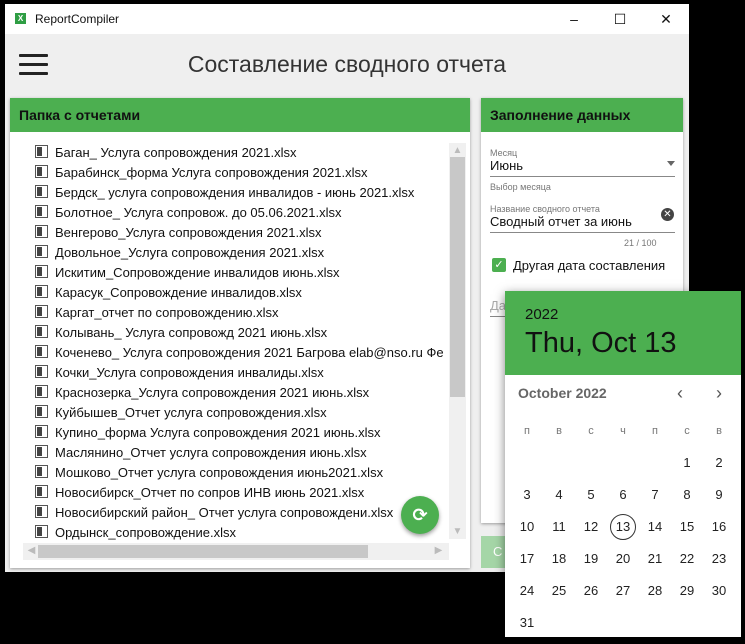  I want to click on data-entry-title: Заполнение данных, so click(582, 115).